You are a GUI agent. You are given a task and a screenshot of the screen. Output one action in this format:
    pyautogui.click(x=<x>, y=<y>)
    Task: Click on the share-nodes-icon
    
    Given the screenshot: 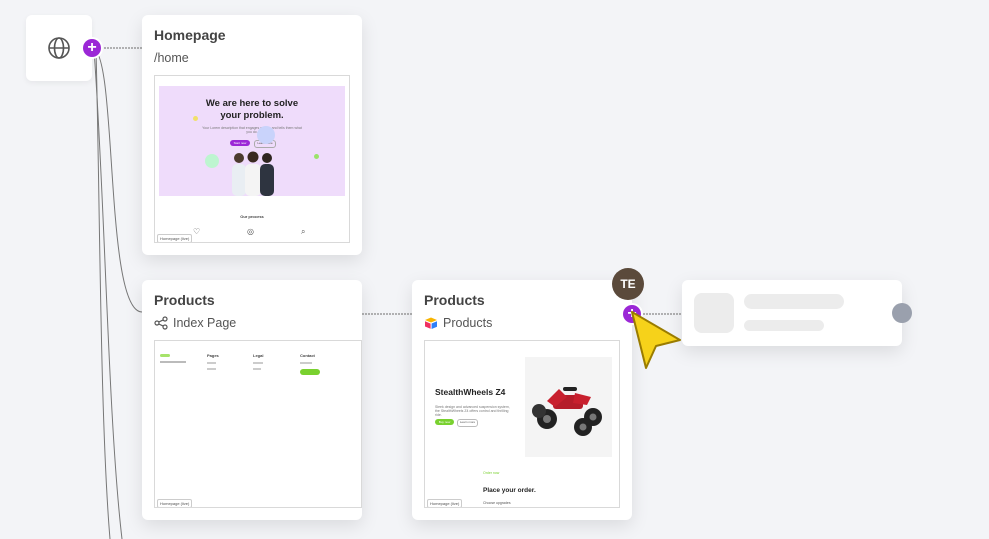 What is the action you would take?
    pyautogui.click(x=161, y=323)
    